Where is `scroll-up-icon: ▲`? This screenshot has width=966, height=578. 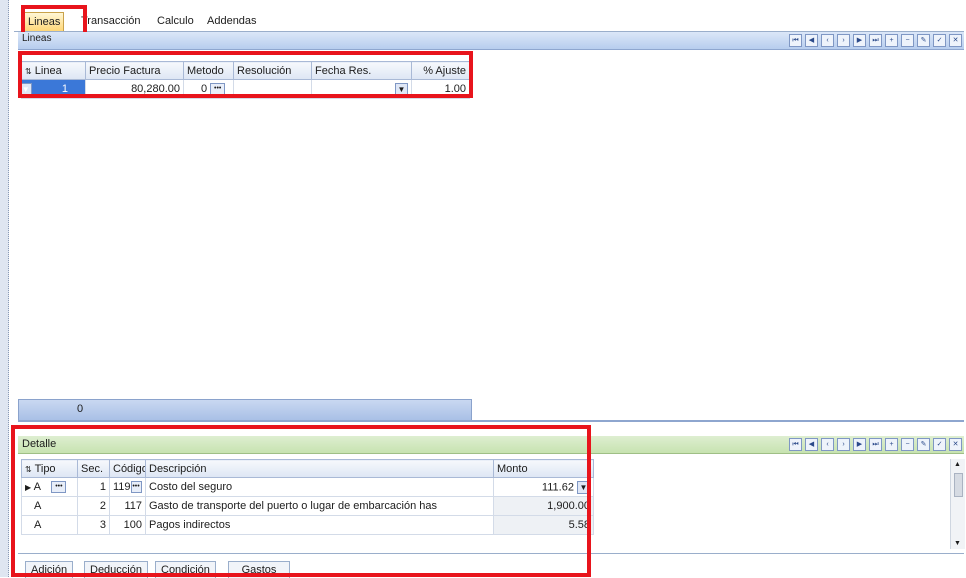
scroll-up-icon: ▲ is located at coordinates (957, 464).